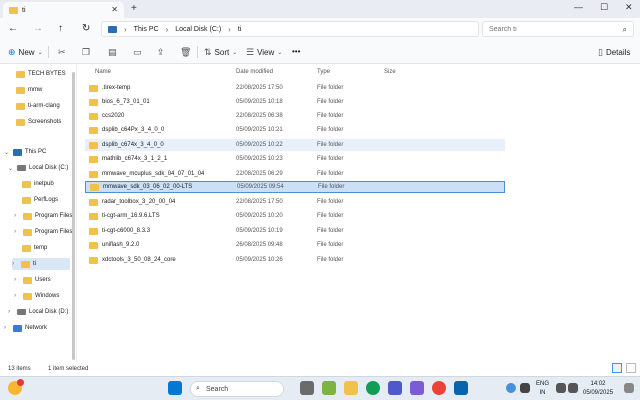 Image resolution: width=640 pixels, height=400 pixels. I want to click on sidebar-item-ti-arm-clang: ti-arm-clang, so click(38, 106).